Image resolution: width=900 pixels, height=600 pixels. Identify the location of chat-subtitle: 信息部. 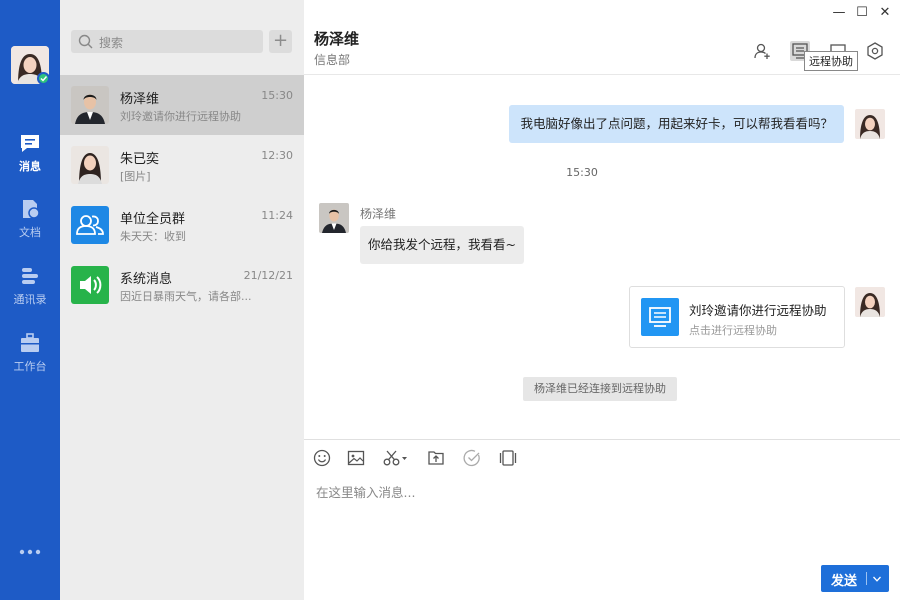
(332, 60).